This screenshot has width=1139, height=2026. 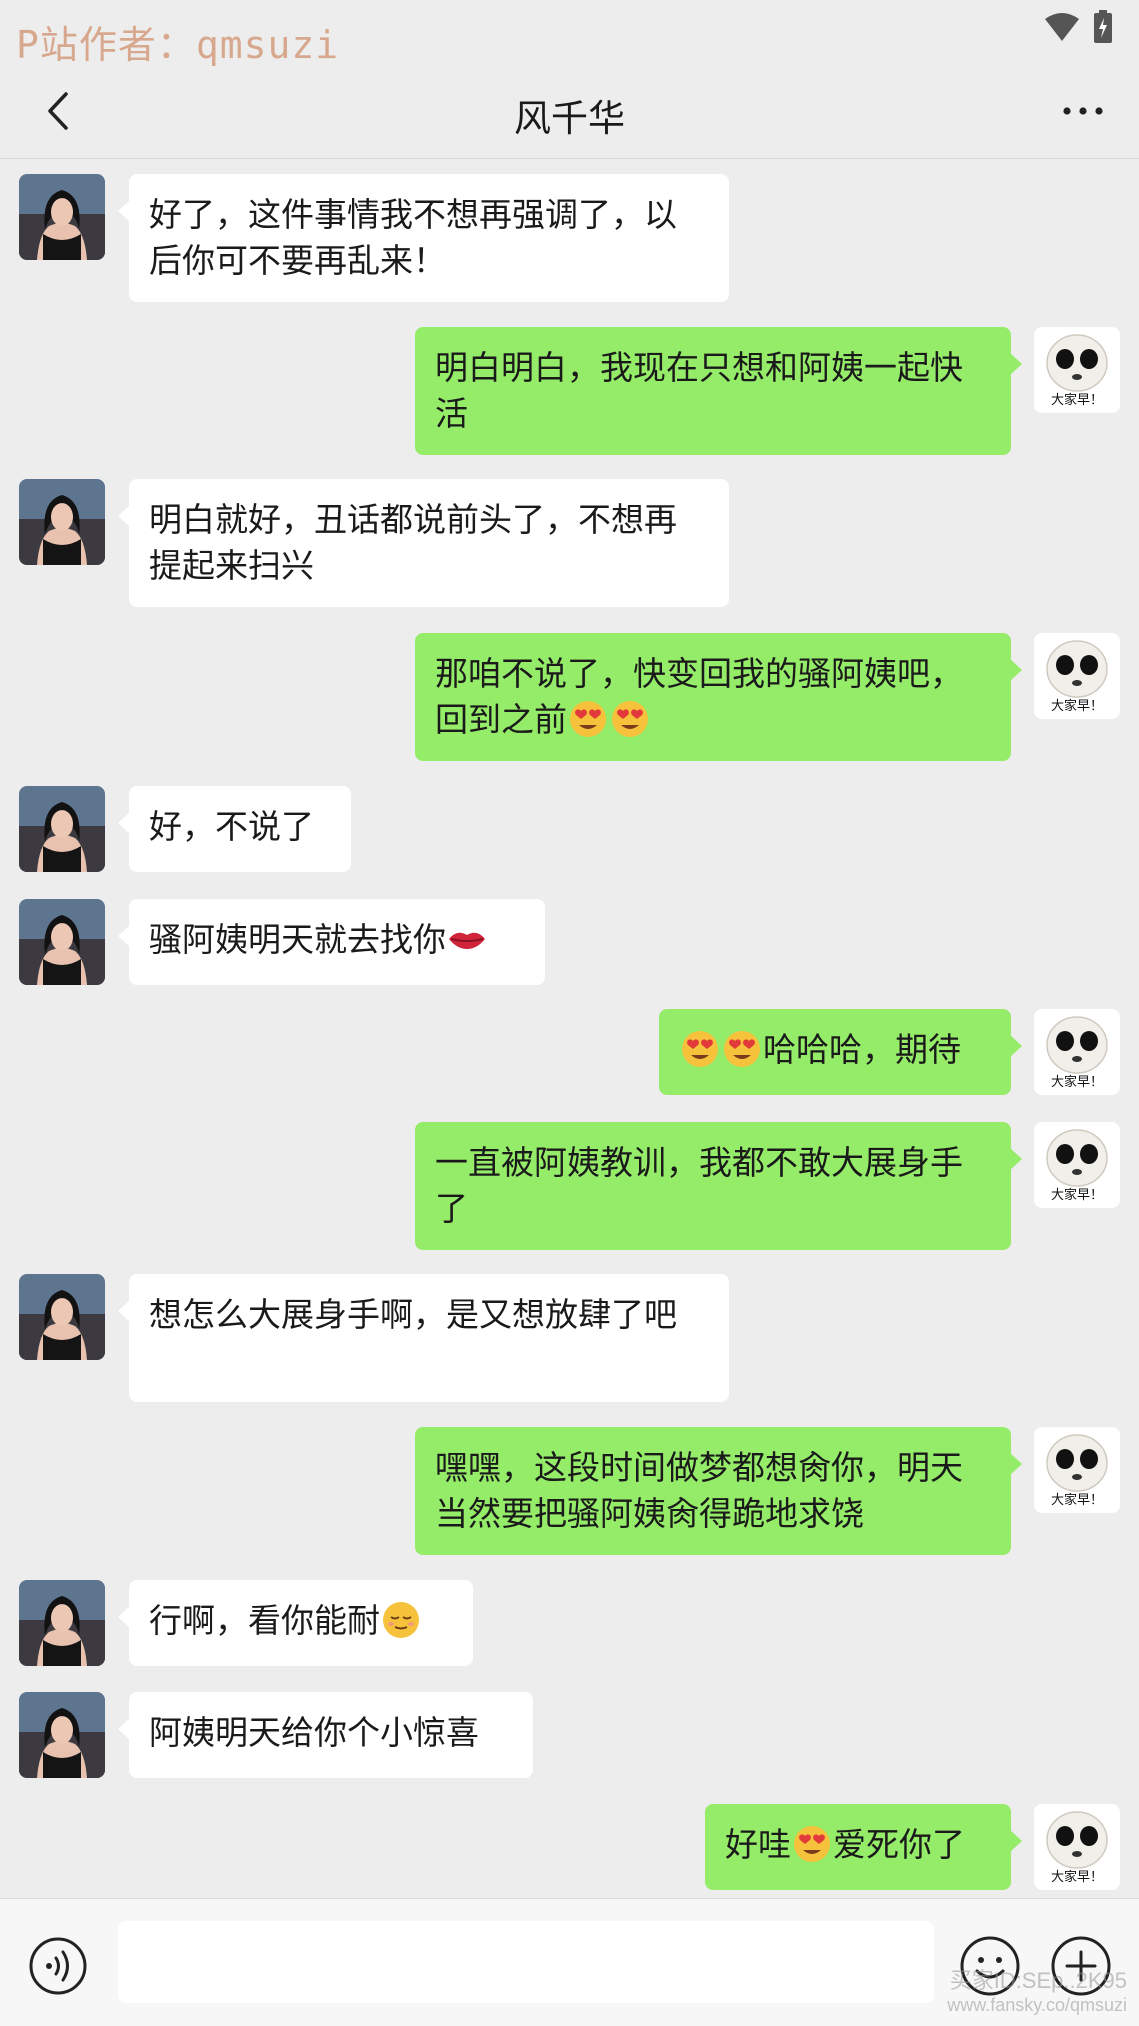 I want to click on message-bubble: 好哇 爱死你了, so click(x=863, y=1847).